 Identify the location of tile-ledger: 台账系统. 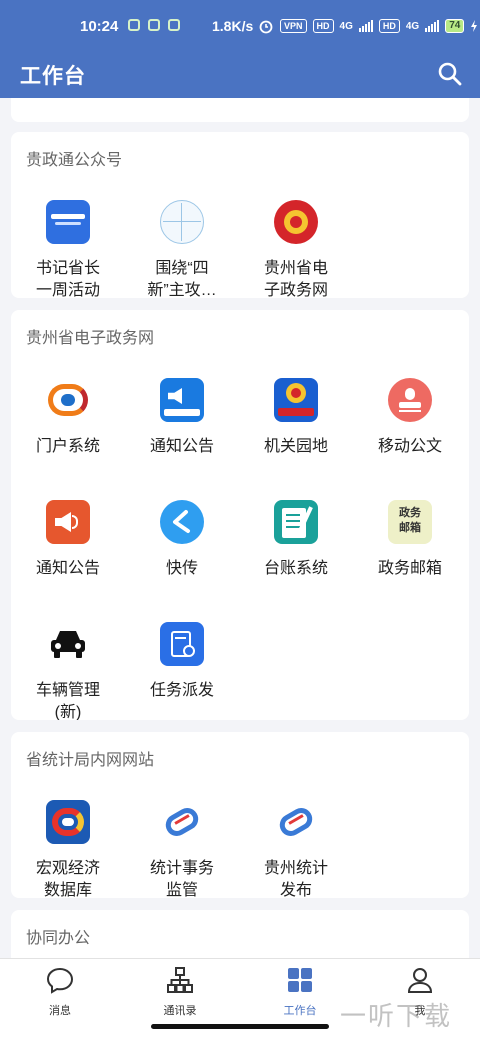
(296, 540).